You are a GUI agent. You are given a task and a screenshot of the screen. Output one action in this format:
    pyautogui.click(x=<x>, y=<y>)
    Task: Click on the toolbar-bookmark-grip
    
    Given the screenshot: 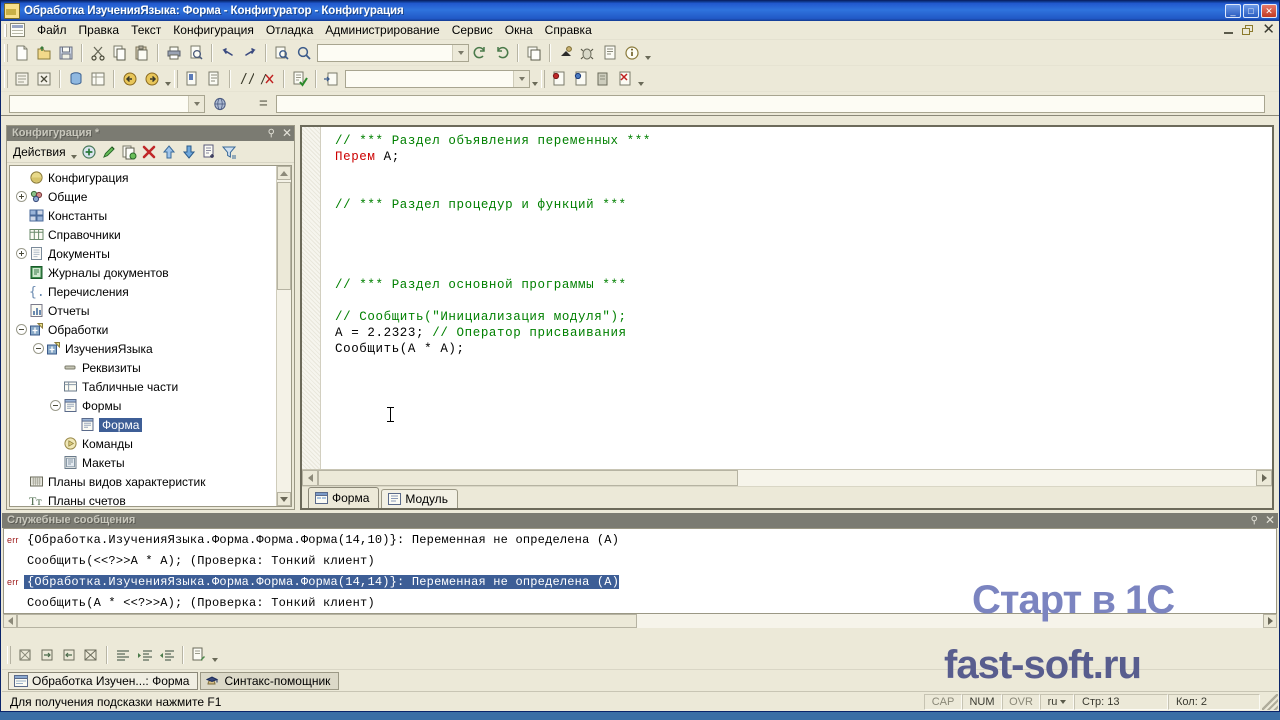 What is the action you would take?
    pyautogui.click(x=176, y=78)
    